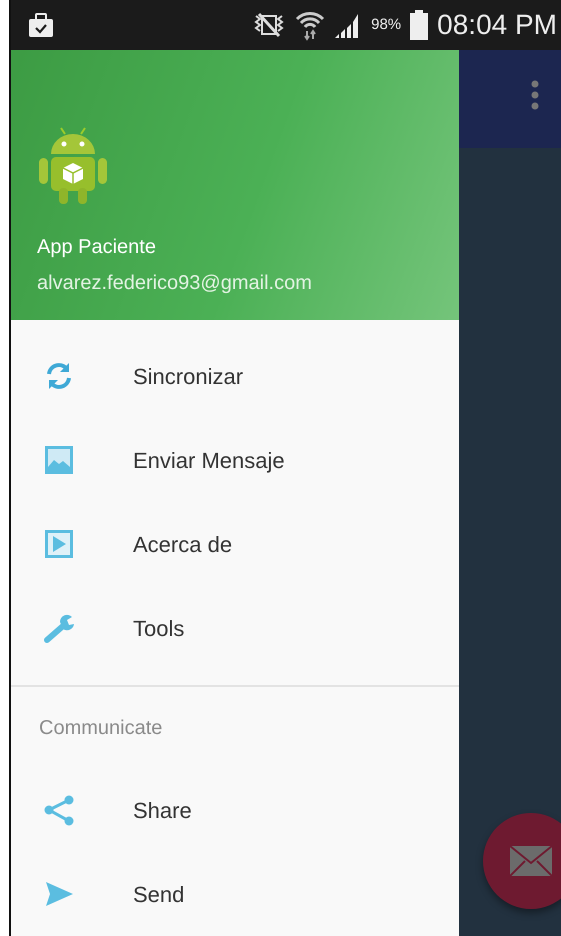 Image resolution: width=561 pixels, height=936 pixels. Describe the element at coordinates (59, 460) in the screenshot. I see `image-icon` at that location.